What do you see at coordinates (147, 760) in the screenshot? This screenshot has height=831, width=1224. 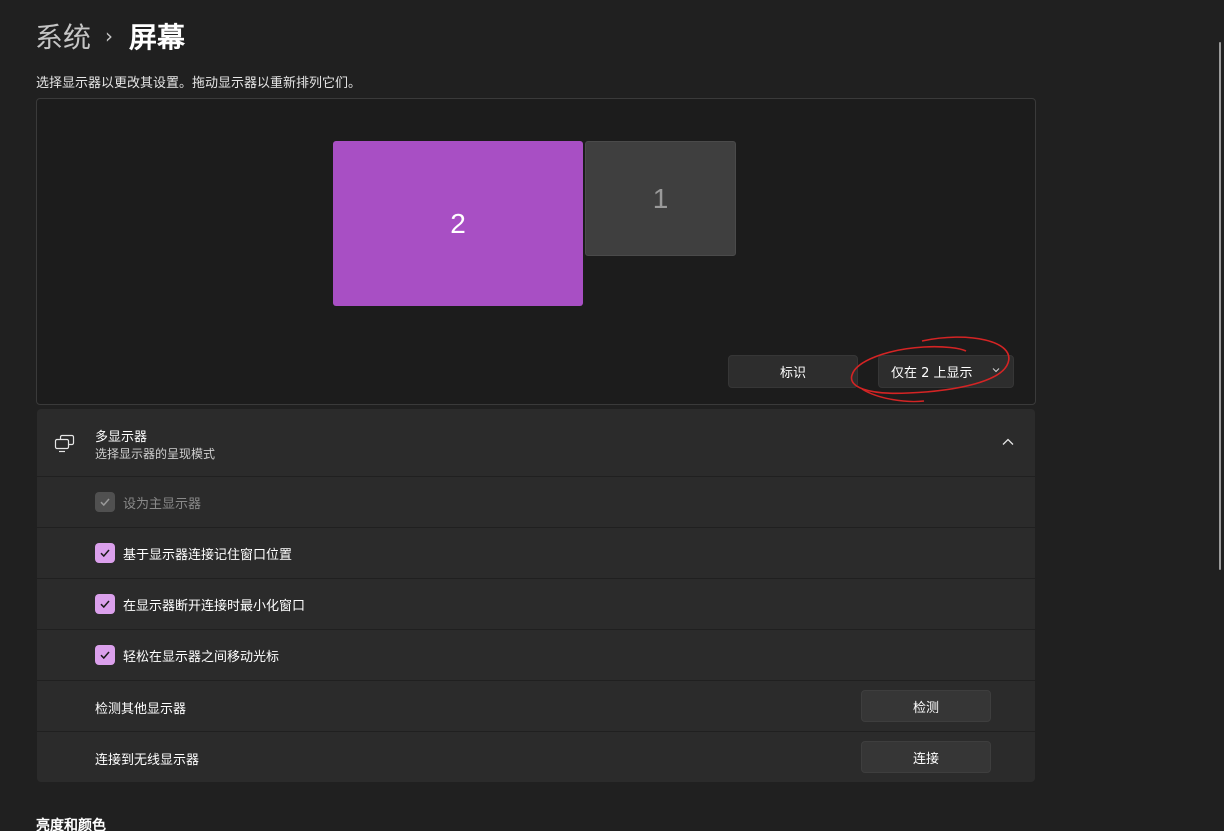 I see `wireless-display-label: 连接到无线显示器` at bounding box center [147, 760].